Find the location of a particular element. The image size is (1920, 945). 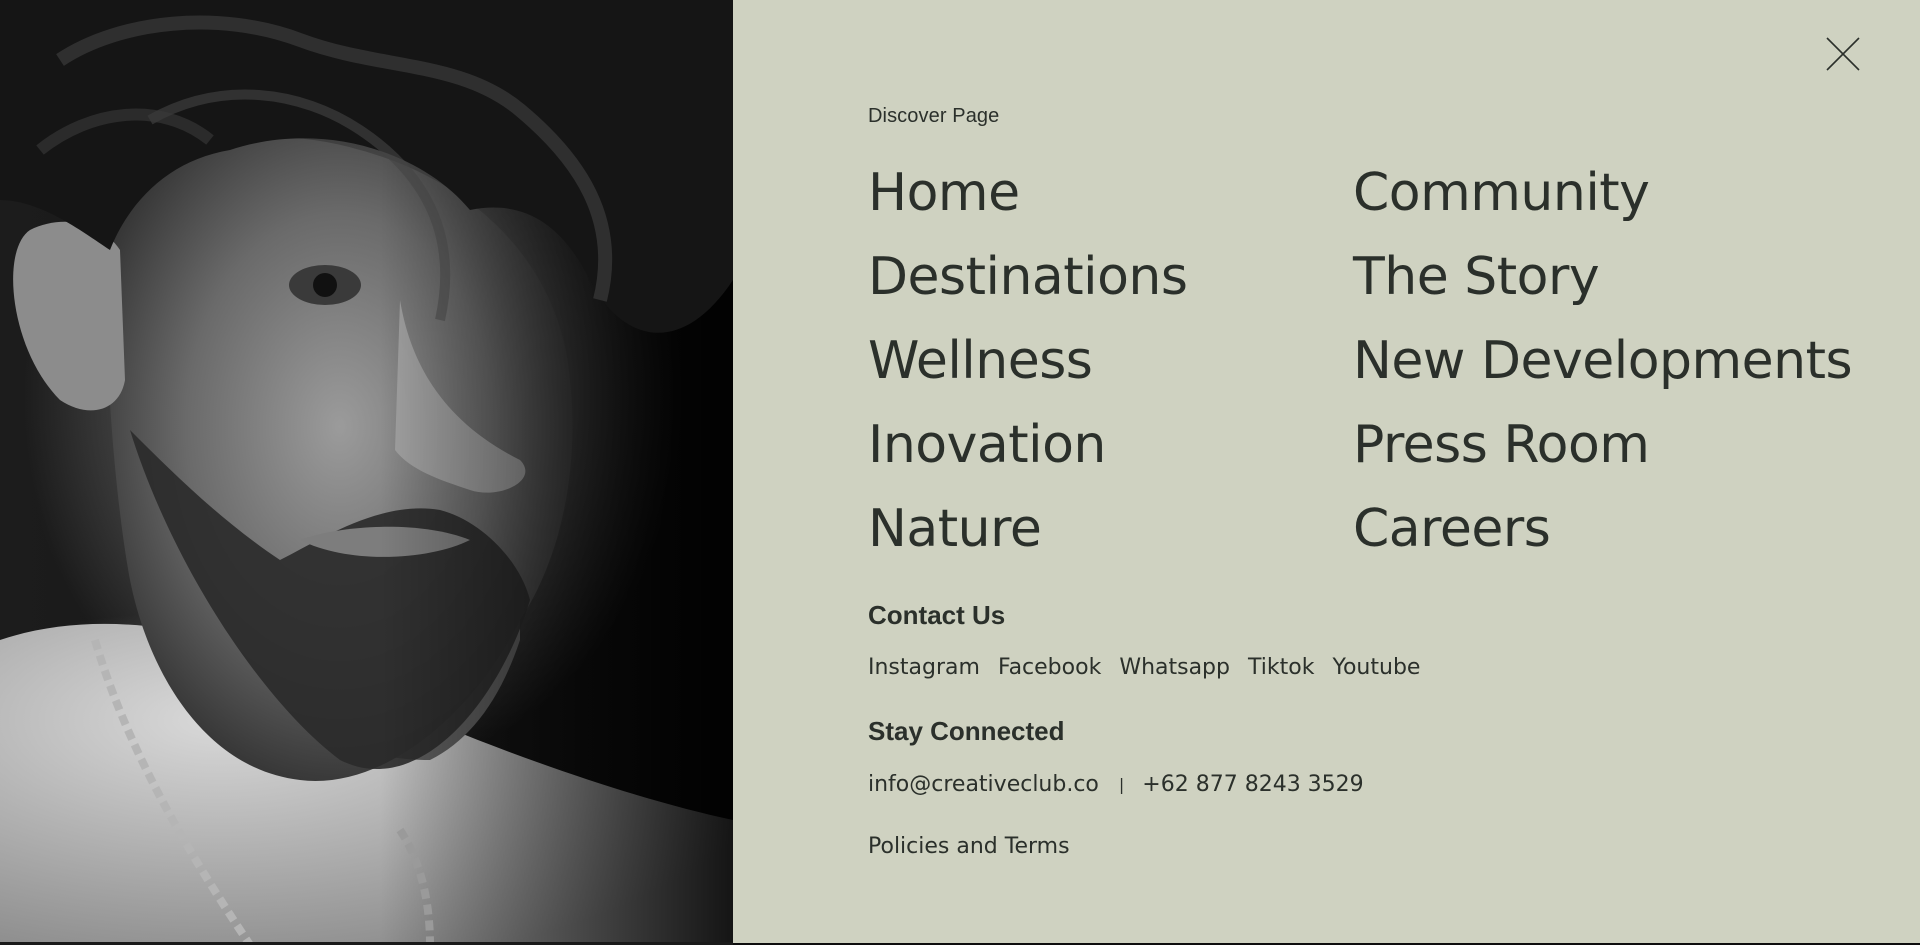

nav-link-the-story: The Story is located at coordinates (1602, 284).